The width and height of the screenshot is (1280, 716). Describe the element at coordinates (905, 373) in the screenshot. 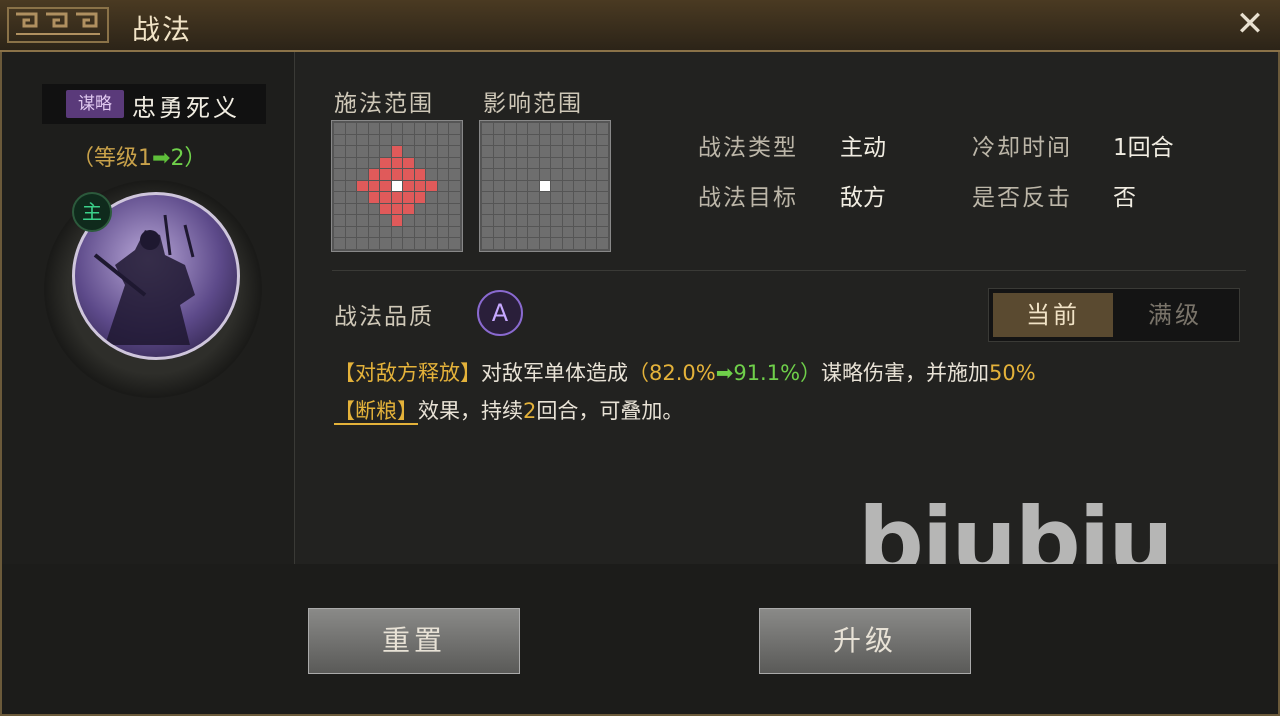

I see `desc-text-2: 谋略伤害，并施加` at that location.